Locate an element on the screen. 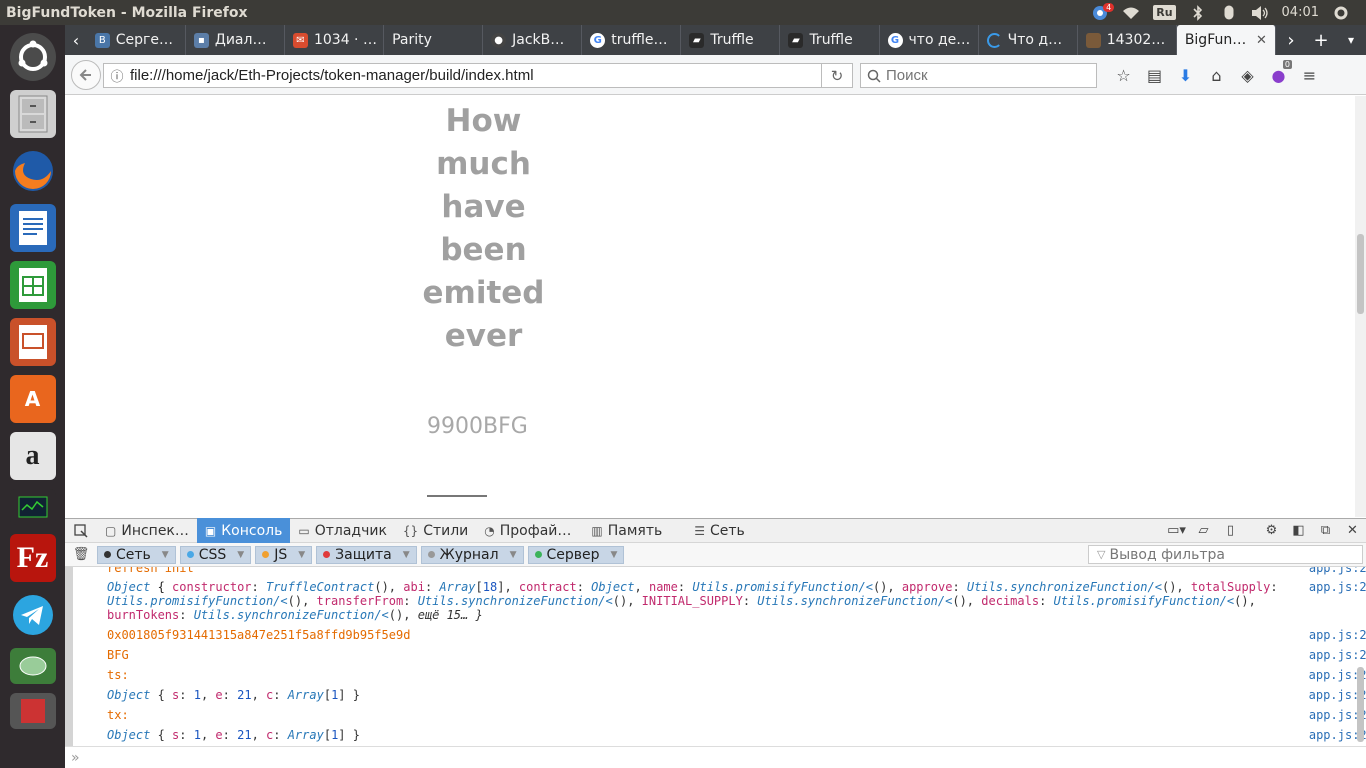 The image size is (1366, 768). split-console-icon: ▭▾ is located at coordinates (1176, 530).